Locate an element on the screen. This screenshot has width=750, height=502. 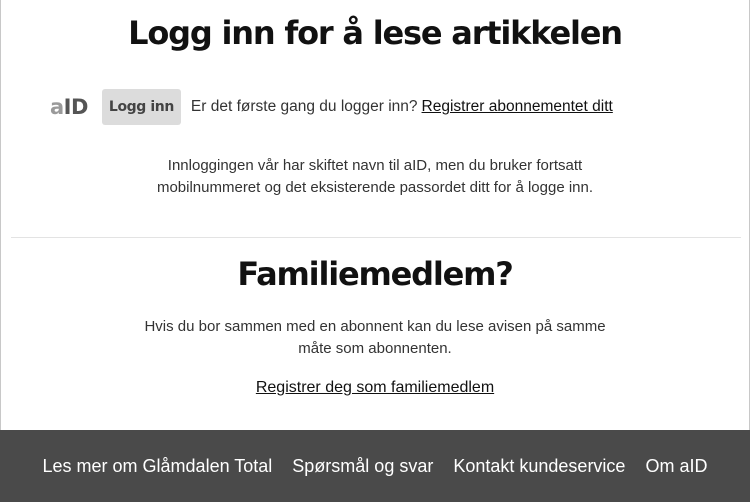
footer-link-glamdalen-total: Les mer om Glåmdalen Total is located at coordinates (158, 466).